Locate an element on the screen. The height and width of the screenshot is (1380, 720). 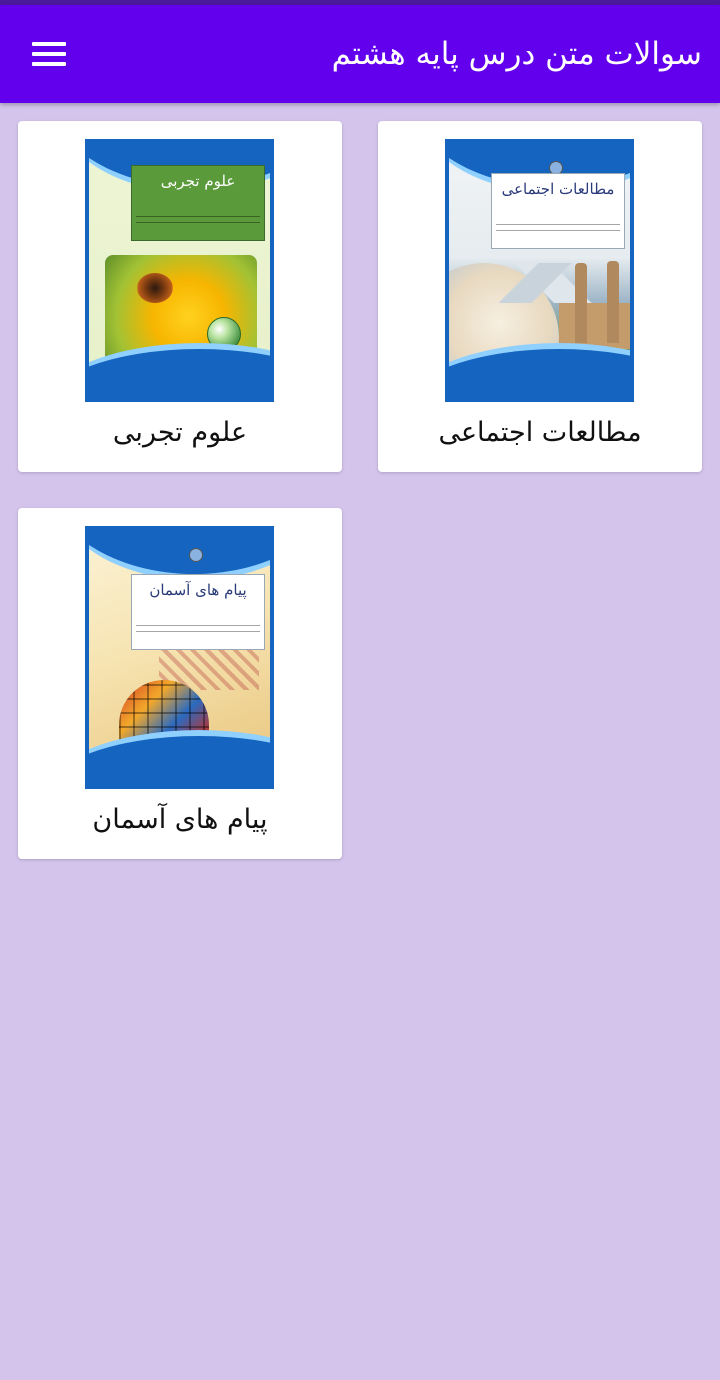
menu-button is located at coordinates (49, 54).